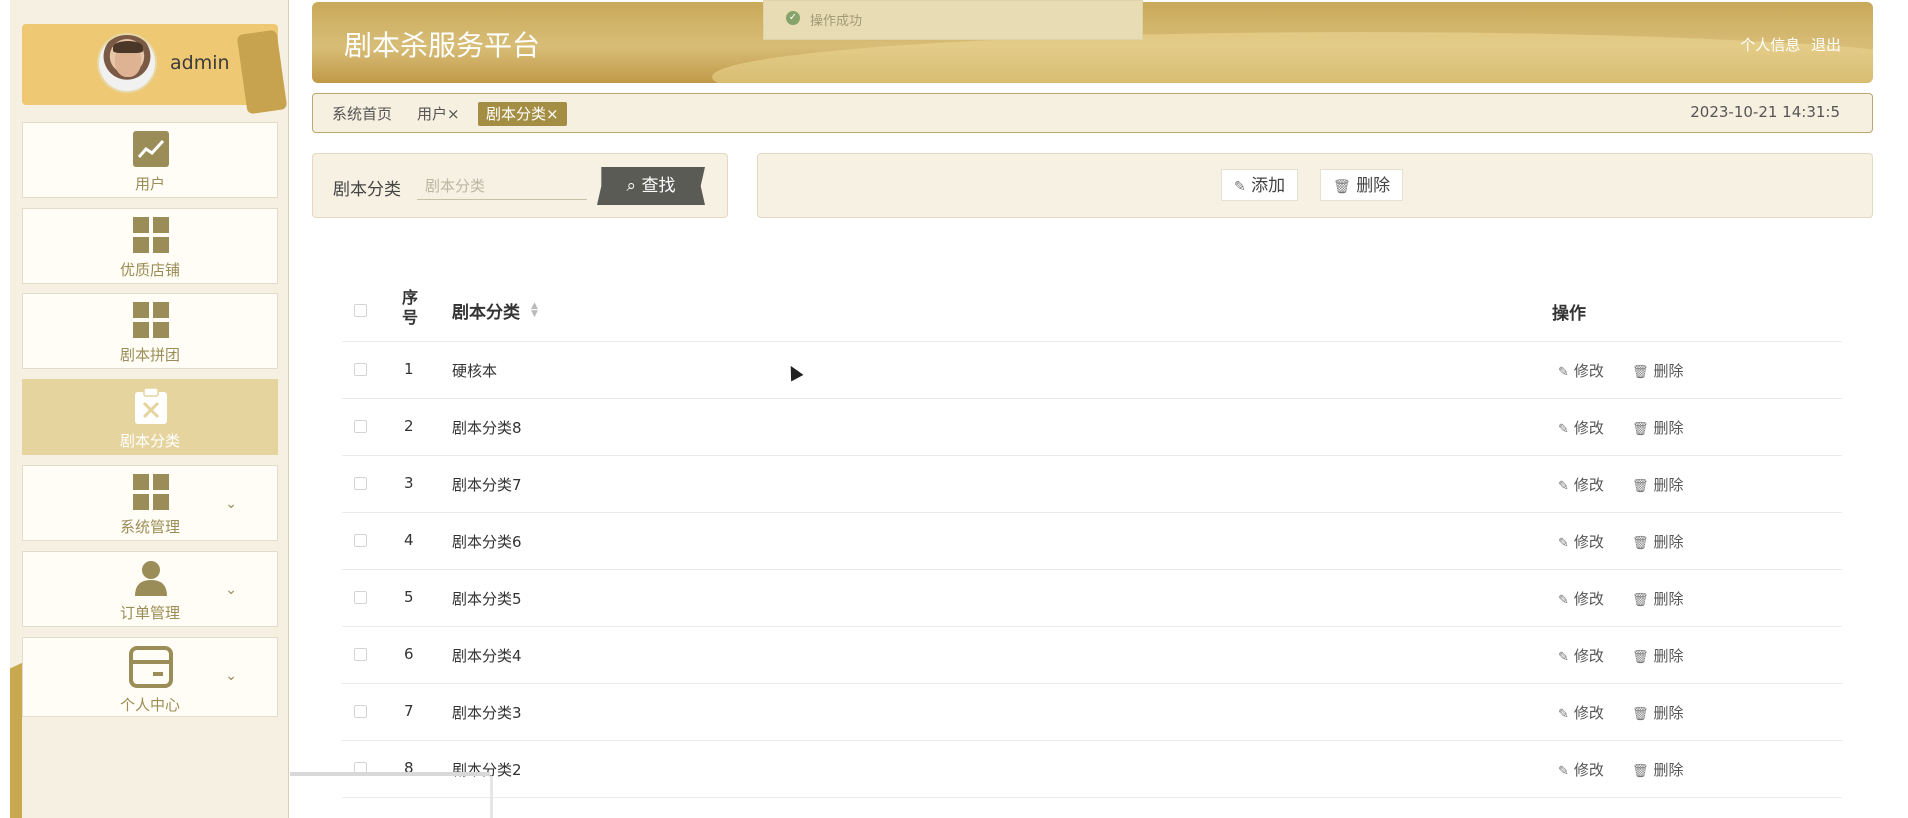  Describe the element at coordinates (1092, 113) in the screenshot. I see `tab-bar: 系统首页 用户× 剧本分类× 2023-10-21 14:31:5` at that location.